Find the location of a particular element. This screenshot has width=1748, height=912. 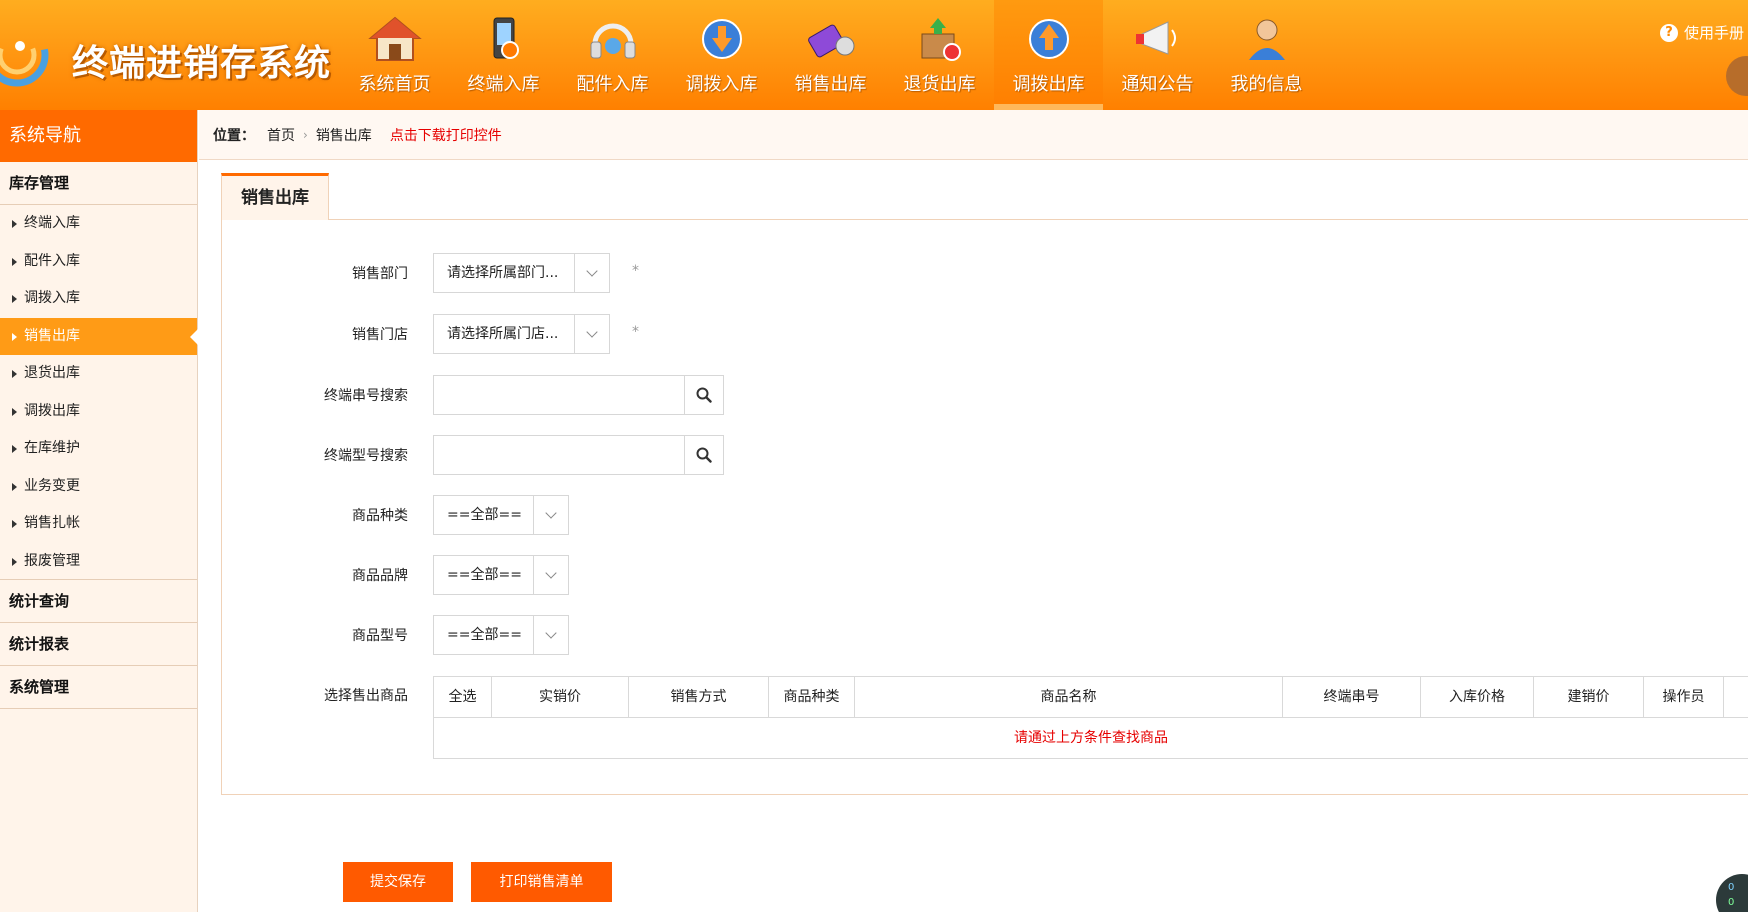

nav-sales-out: 销售出库 is located at coordinates (830, 55).